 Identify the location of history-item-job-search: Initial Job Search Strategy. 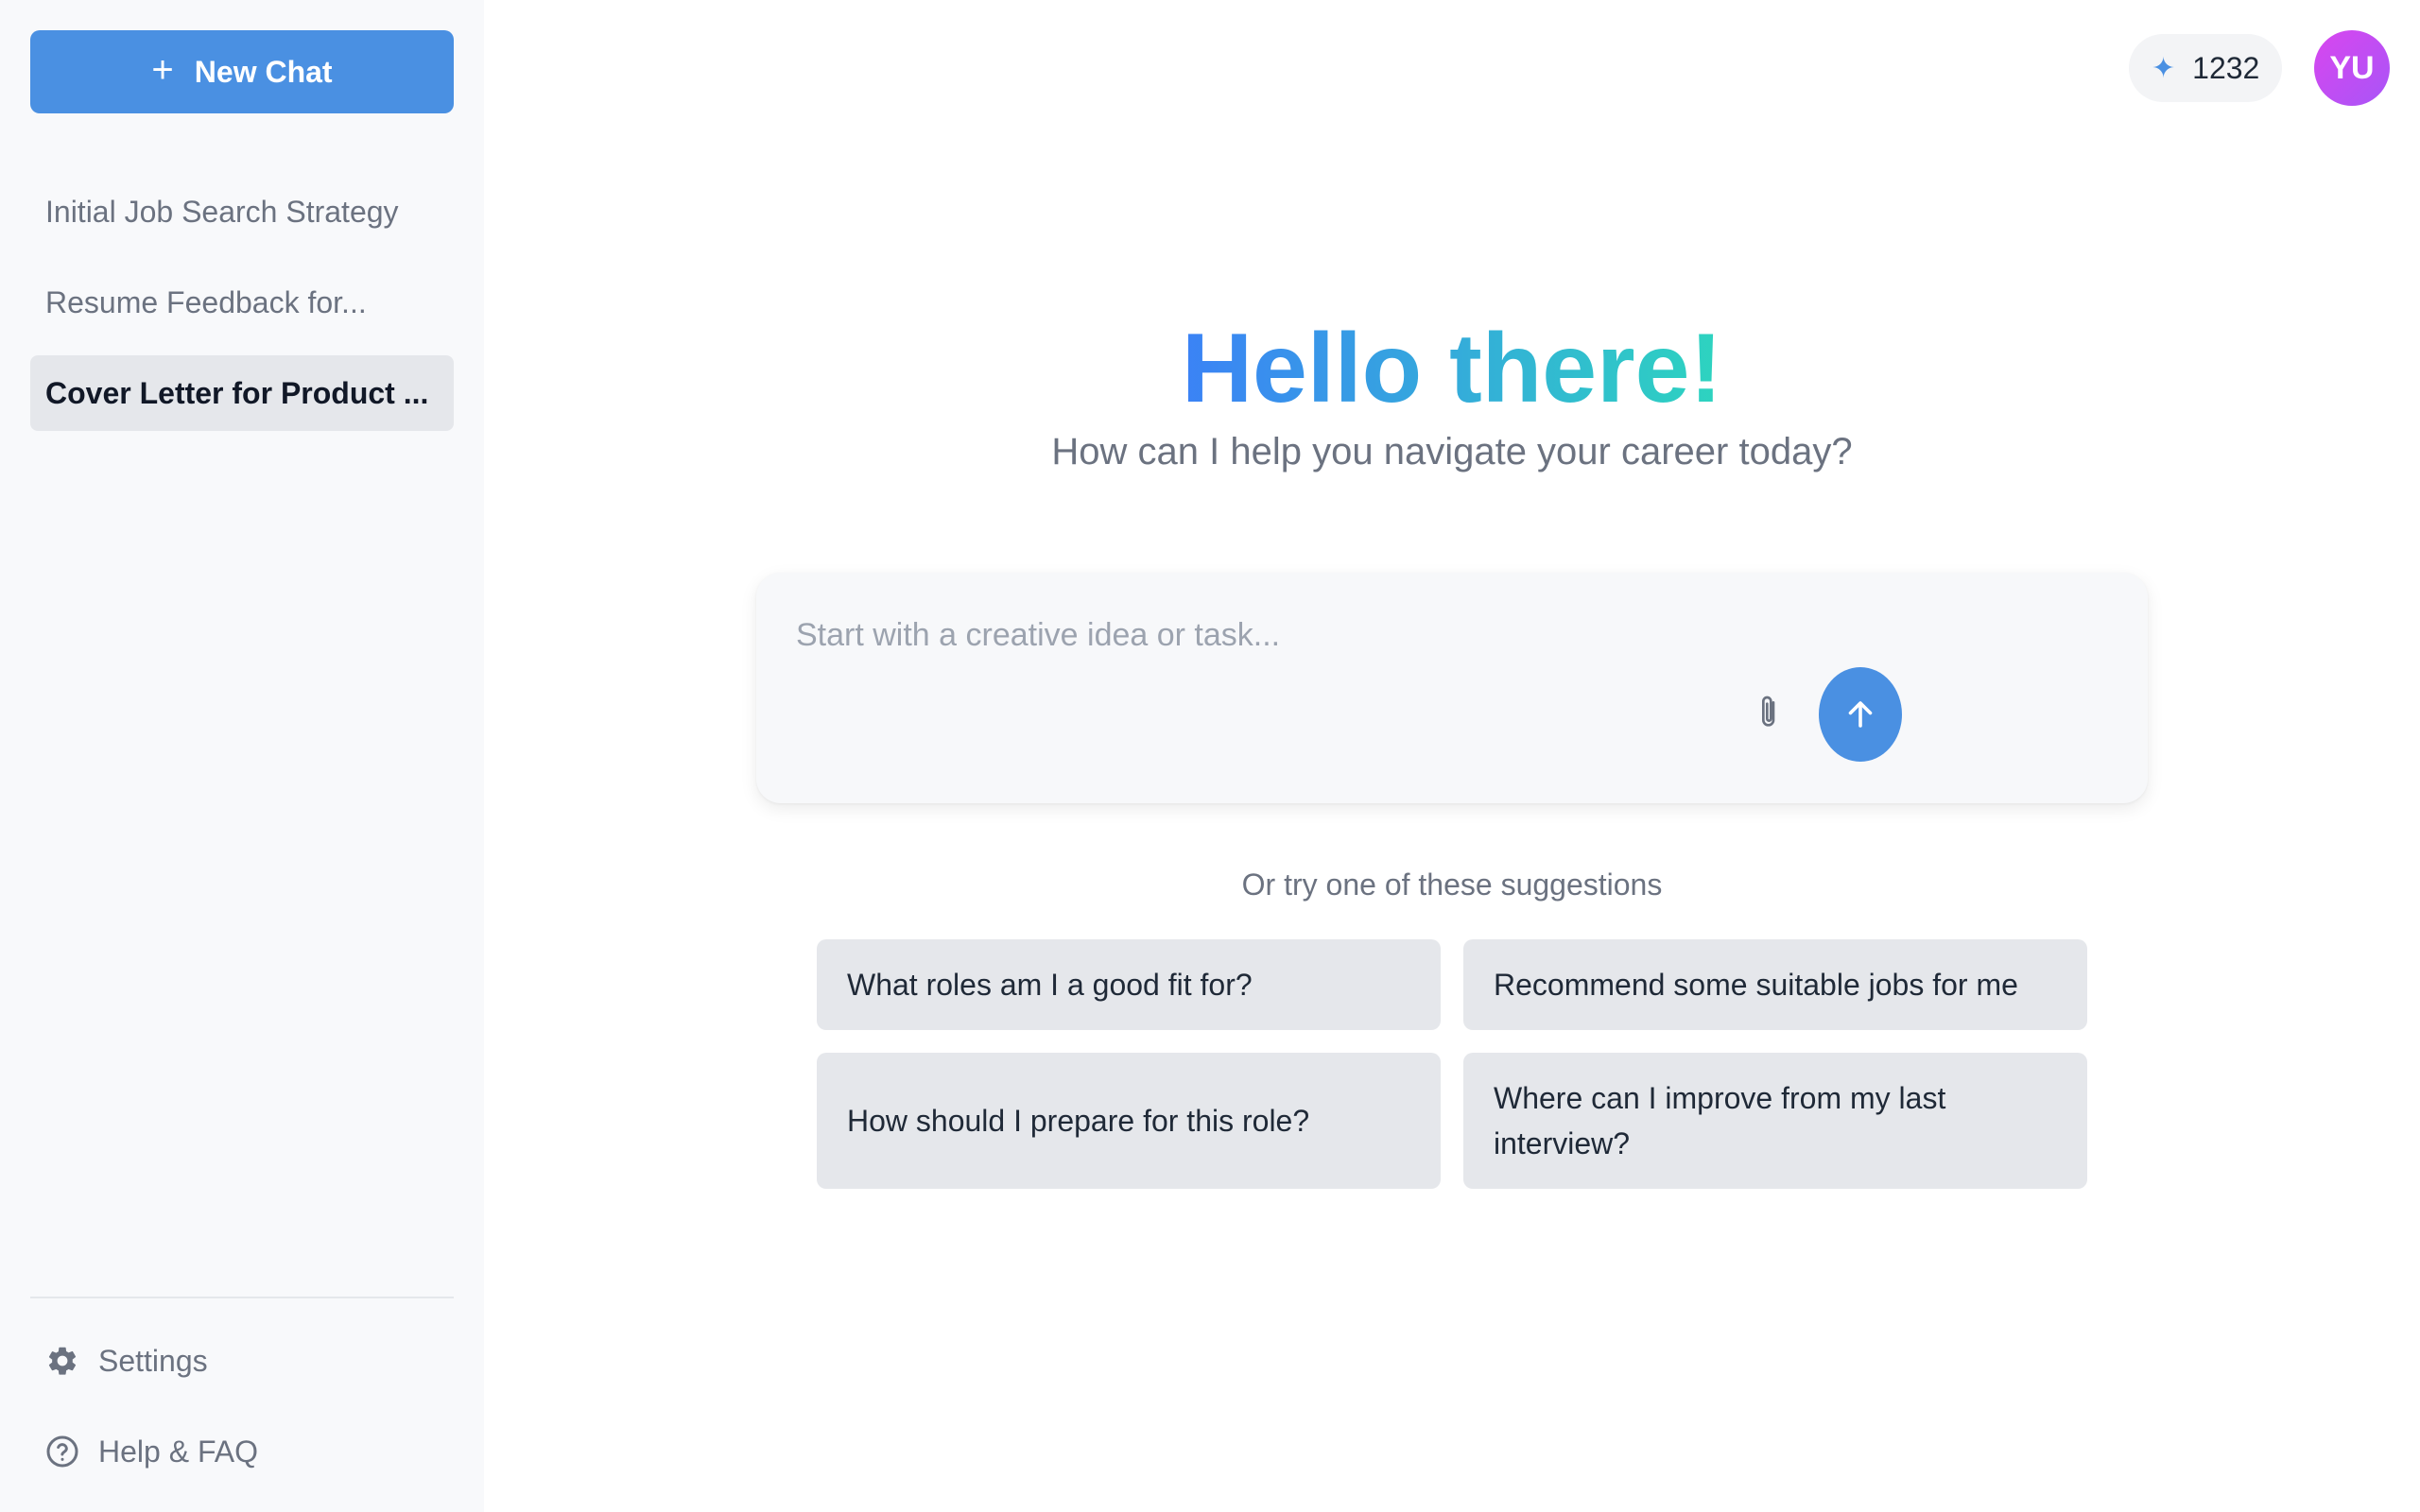
(242, 211).